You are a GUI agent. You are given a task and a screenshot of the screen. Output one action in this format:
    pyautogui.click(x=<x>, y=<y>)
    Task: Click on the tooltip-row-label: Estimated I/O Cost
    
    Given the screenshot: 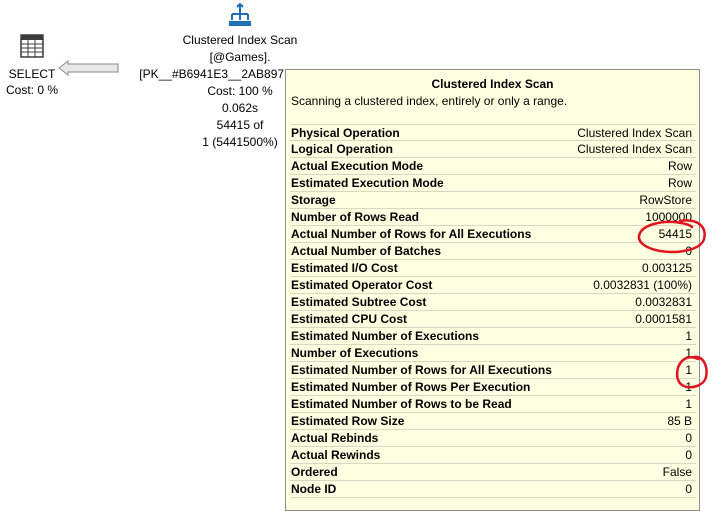 What is the action you would take?
    pyautogui.click(x=344, y=268)
    